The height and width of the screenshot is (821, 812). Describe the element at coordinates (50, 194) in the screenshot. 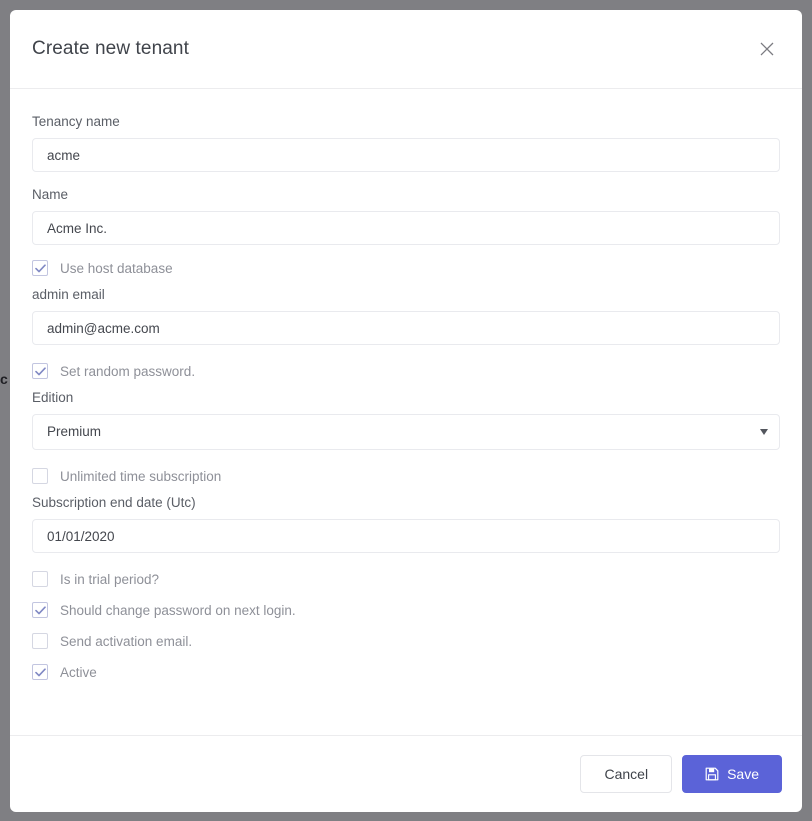

I see `name-label: Name` at that location.